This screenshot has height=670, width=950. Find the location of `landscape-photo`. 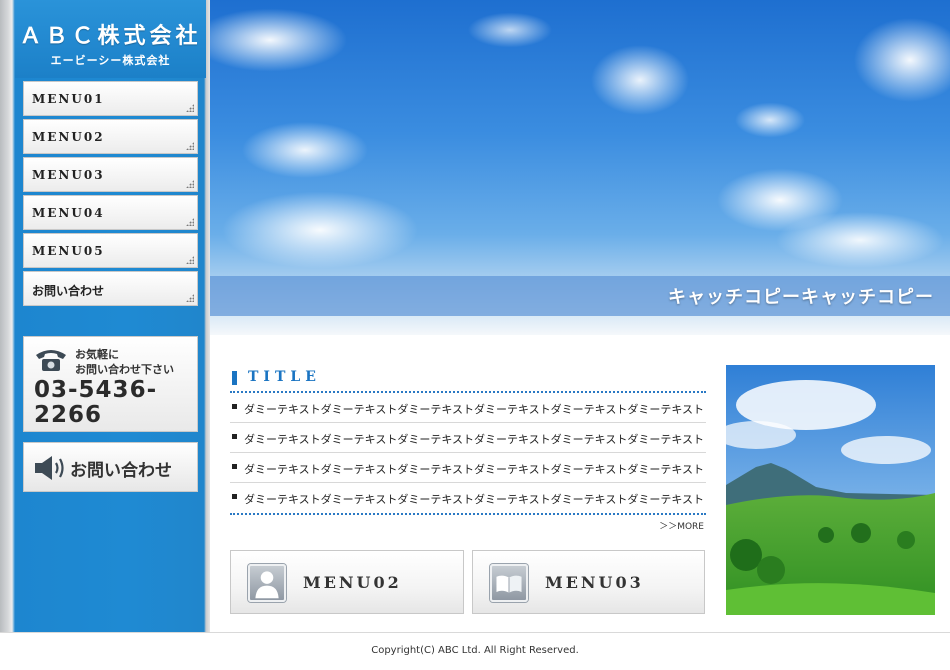

landscape-photo is located at coordinates (830, 490).